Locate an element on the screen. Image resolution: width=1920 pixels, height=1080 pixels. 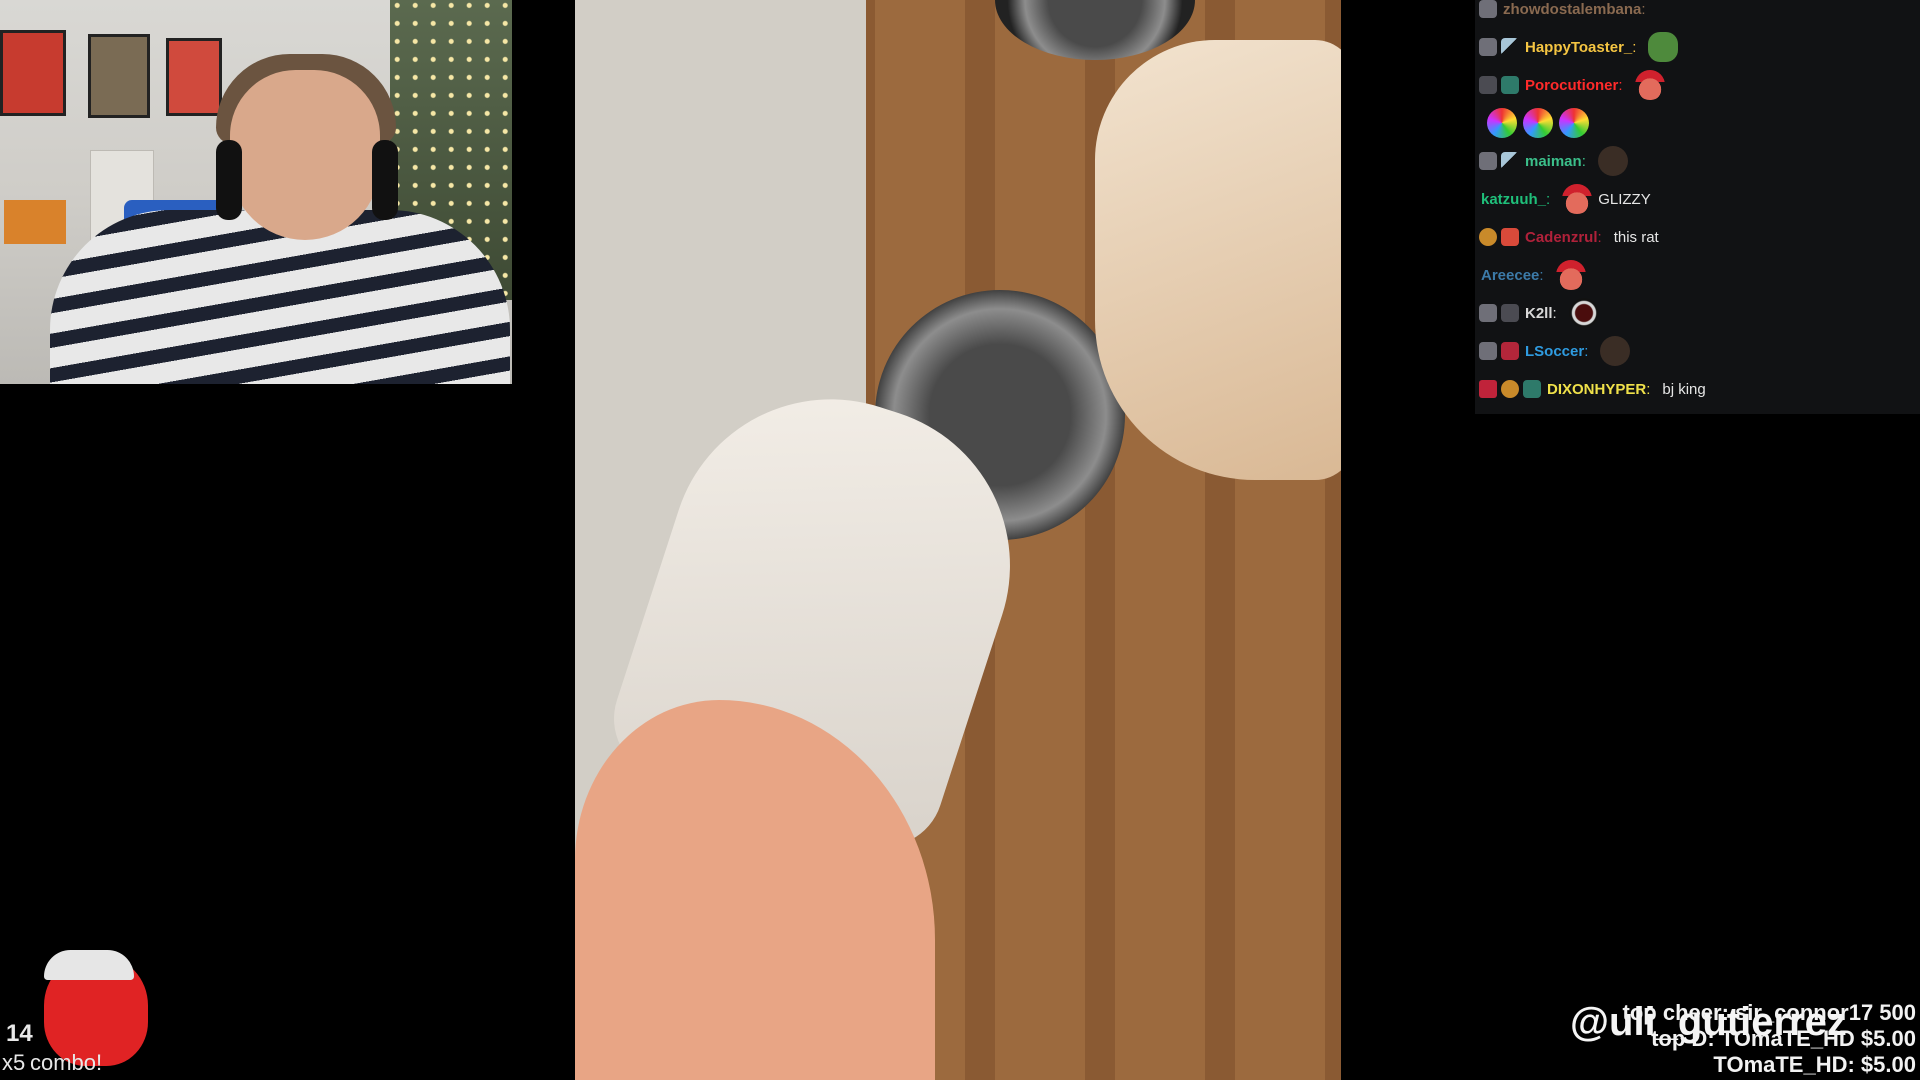
chat-message: LSoccer: is located at coordinates (1555, 351).